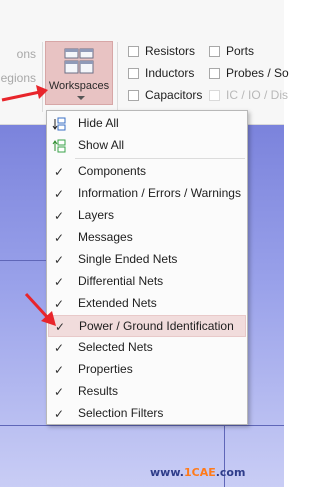 Image resolution: width=320 pixels, height=487 pixels. Describe the element at coordinates (257, 95) in the screenshot. I see `ic-io-label: IC / IO / Dis` at that location.